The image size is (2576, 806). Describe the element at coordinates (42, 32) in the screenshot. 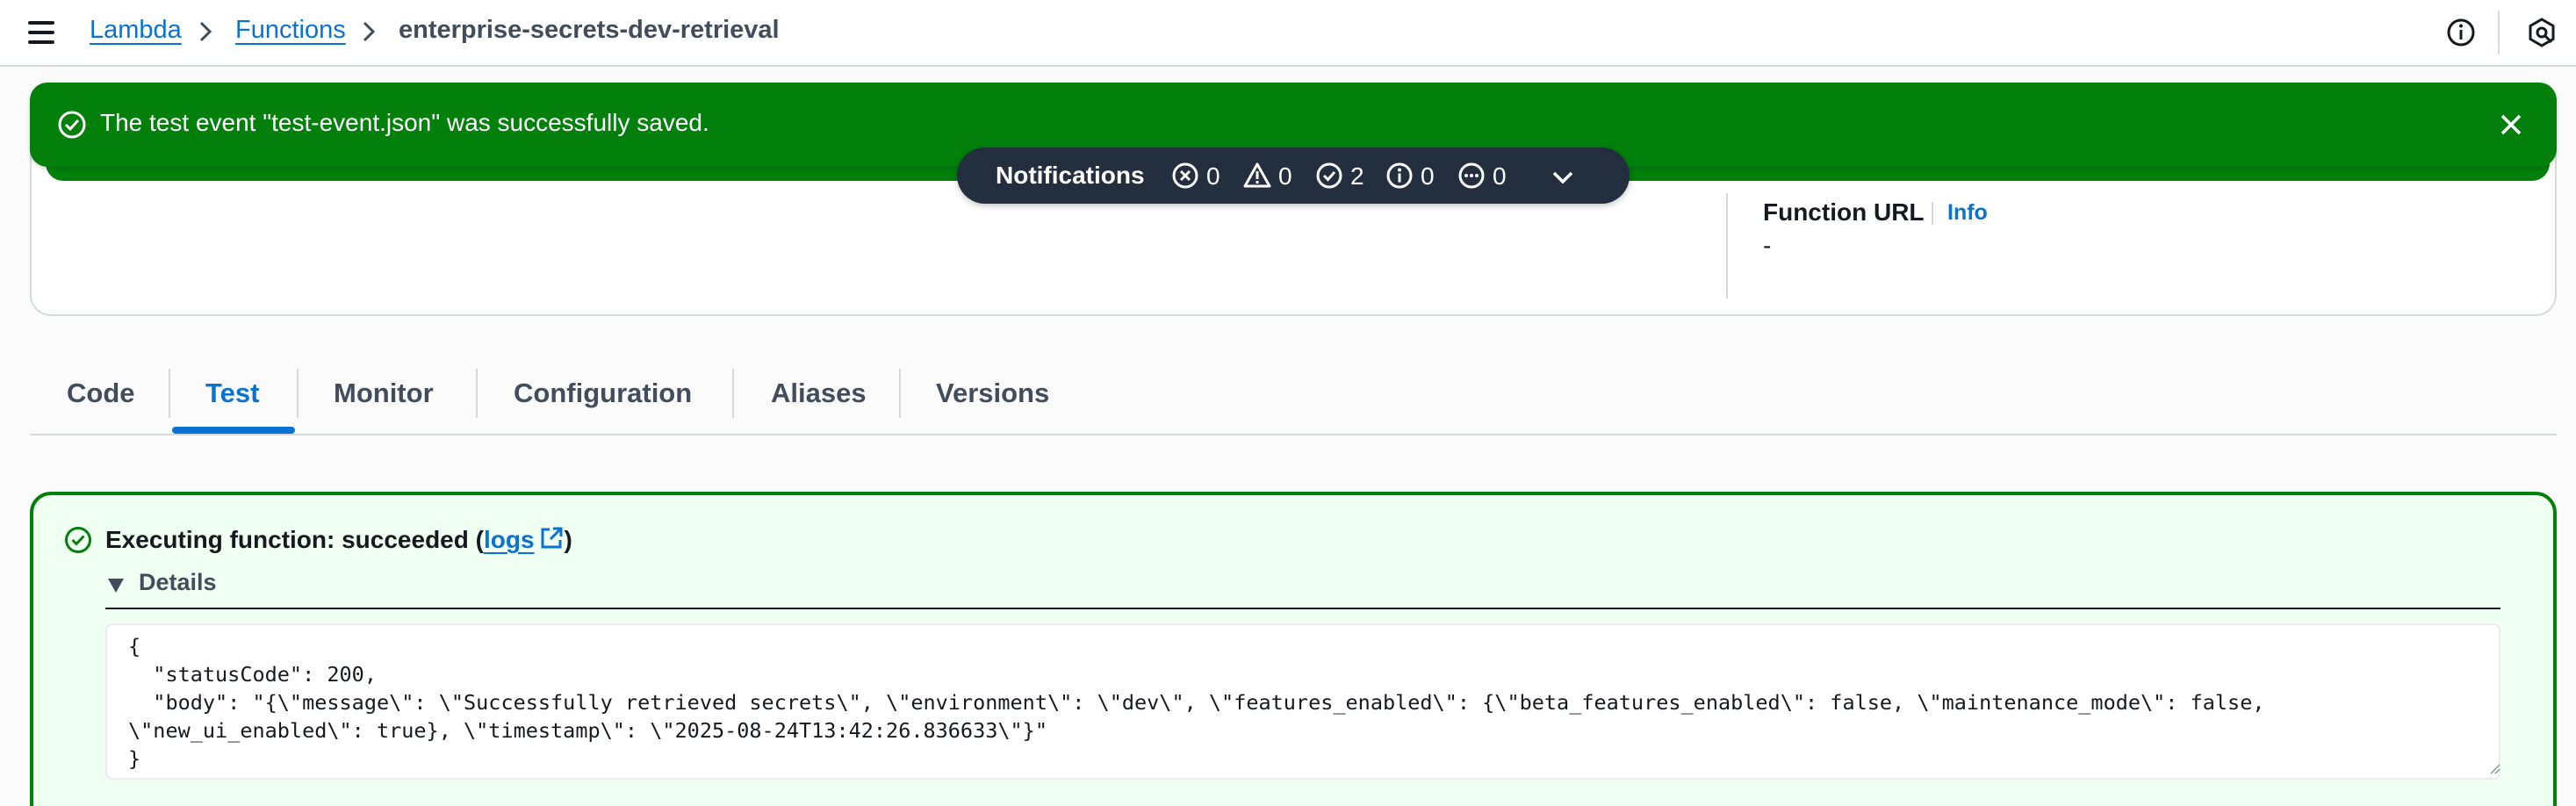

I see `menu-icon` at that location.